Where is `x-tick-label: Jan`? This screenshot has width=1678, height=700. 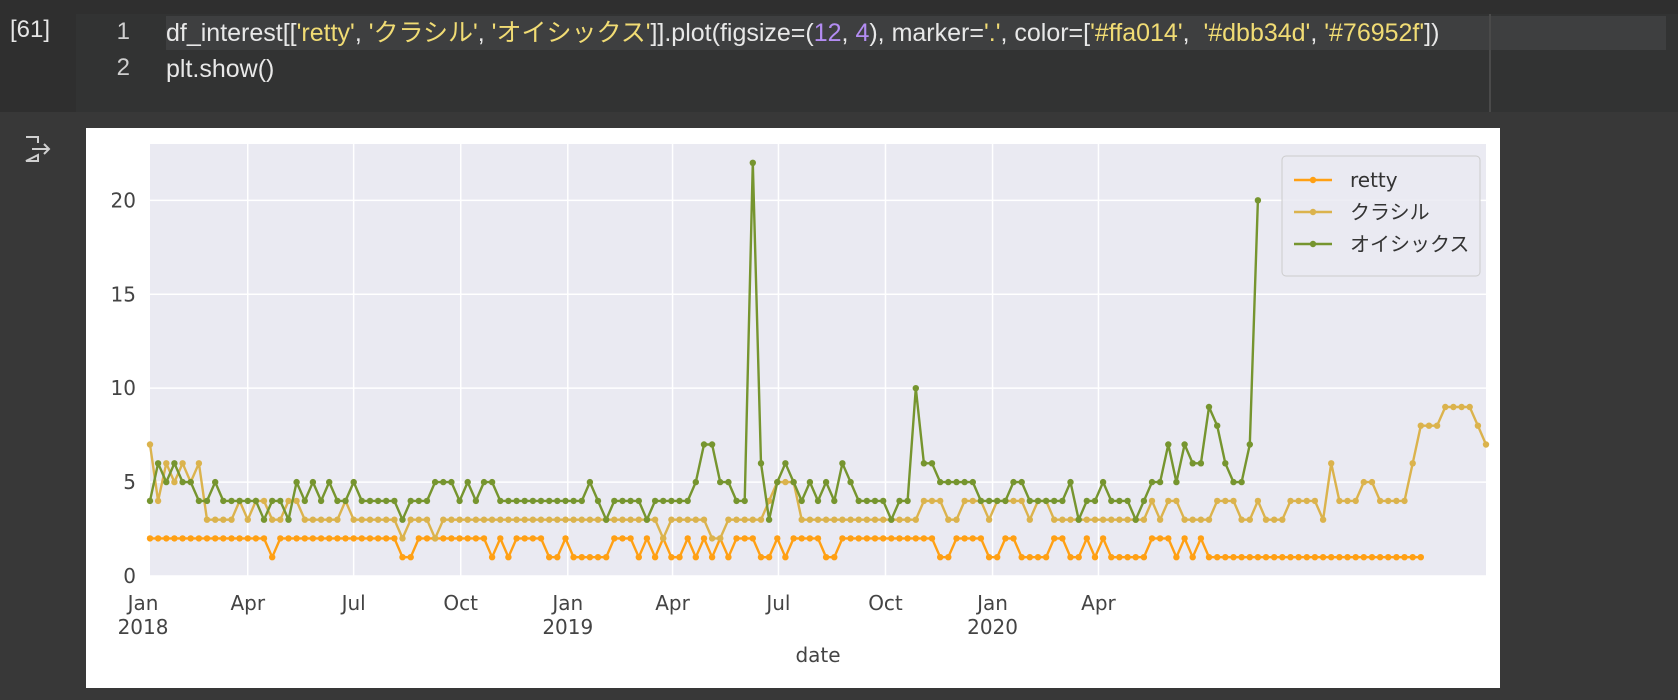 x-tick-label: Jan is located at coordinates (991, 603).